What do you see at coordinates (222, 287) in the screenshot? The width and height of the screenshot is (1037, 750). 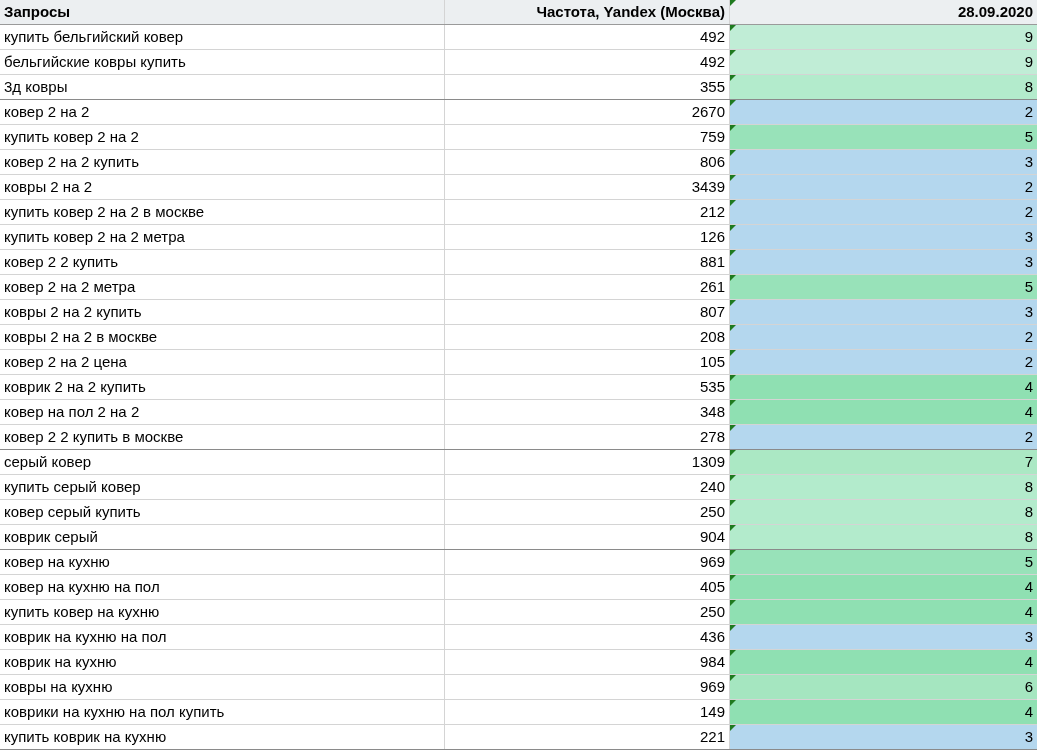 I see `table-cell: ковер 2 на 2 метра` at bounding box center [222, 287].